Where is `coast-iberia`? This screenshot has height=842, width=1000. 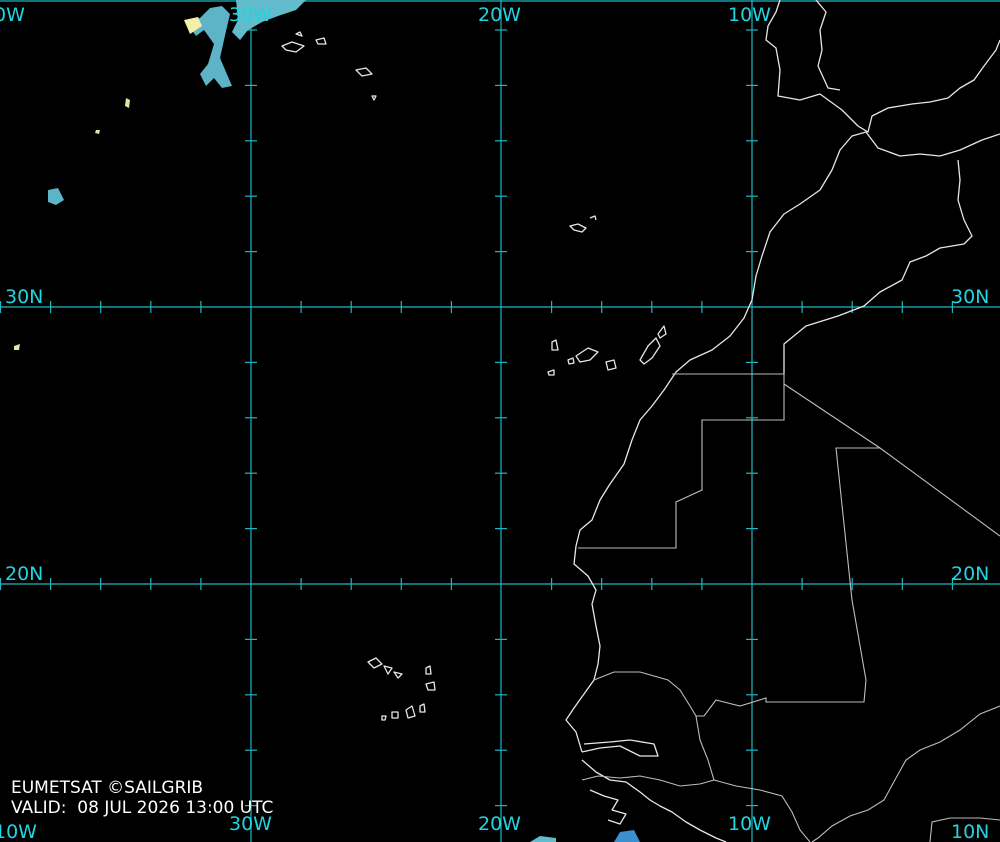
coast-iberia is located at coordinates (882, 66).